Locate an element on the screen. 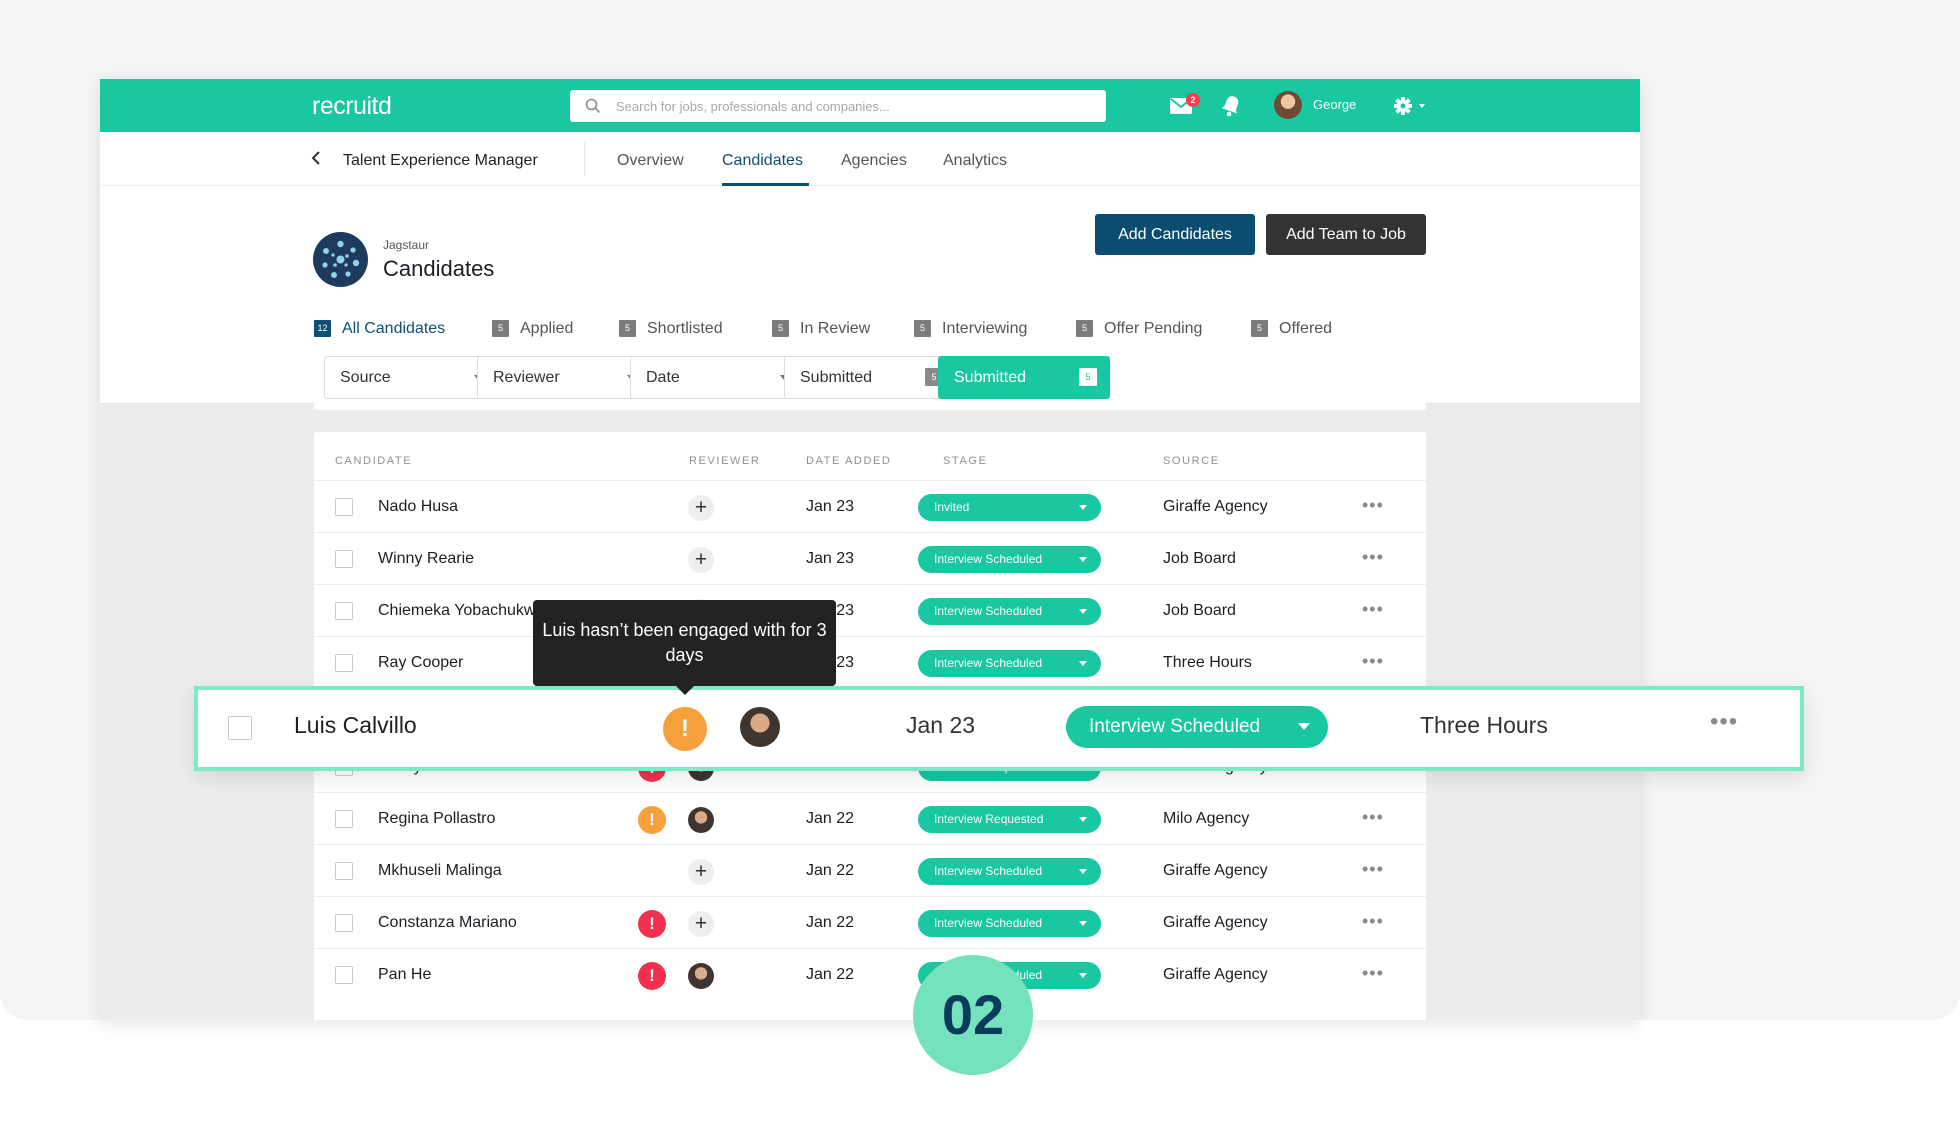 This screenshot has width=1960, height=1133. candidate-name: Mkhuseli Malinga is located at coordinates (440, 871).